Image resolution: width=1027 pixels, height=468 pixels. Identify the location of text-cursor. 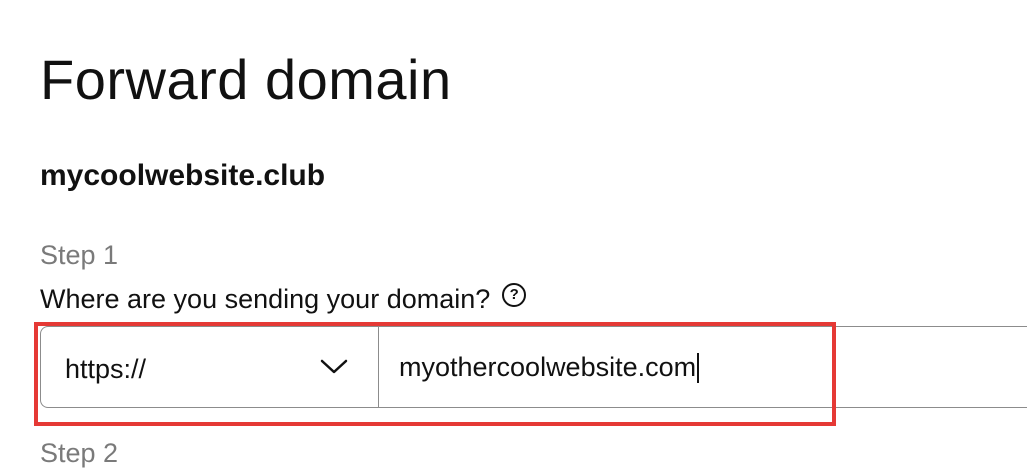
(698, 368).